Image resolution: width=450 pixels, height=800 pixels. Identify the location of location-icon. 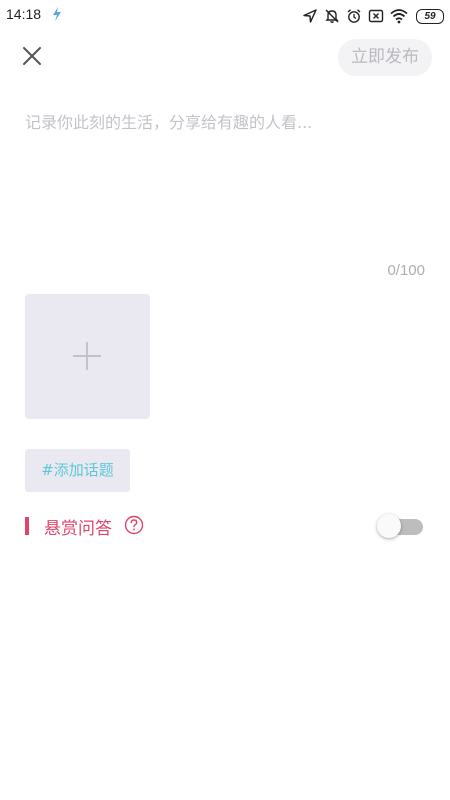
(310, 16).